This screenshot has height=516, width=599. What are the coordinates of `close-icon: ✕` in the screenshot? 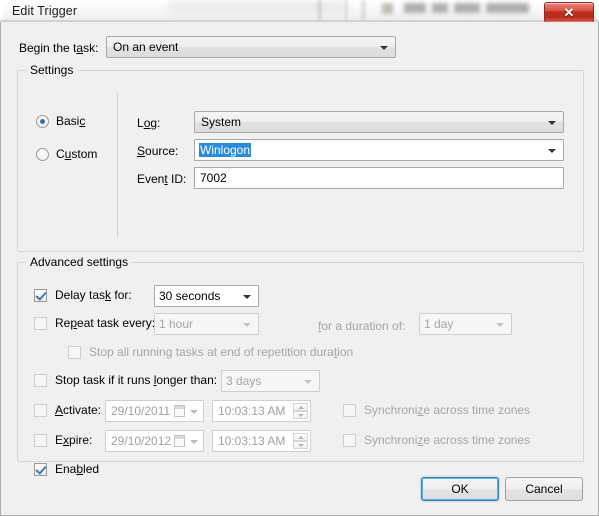 It's located at (569, 12).